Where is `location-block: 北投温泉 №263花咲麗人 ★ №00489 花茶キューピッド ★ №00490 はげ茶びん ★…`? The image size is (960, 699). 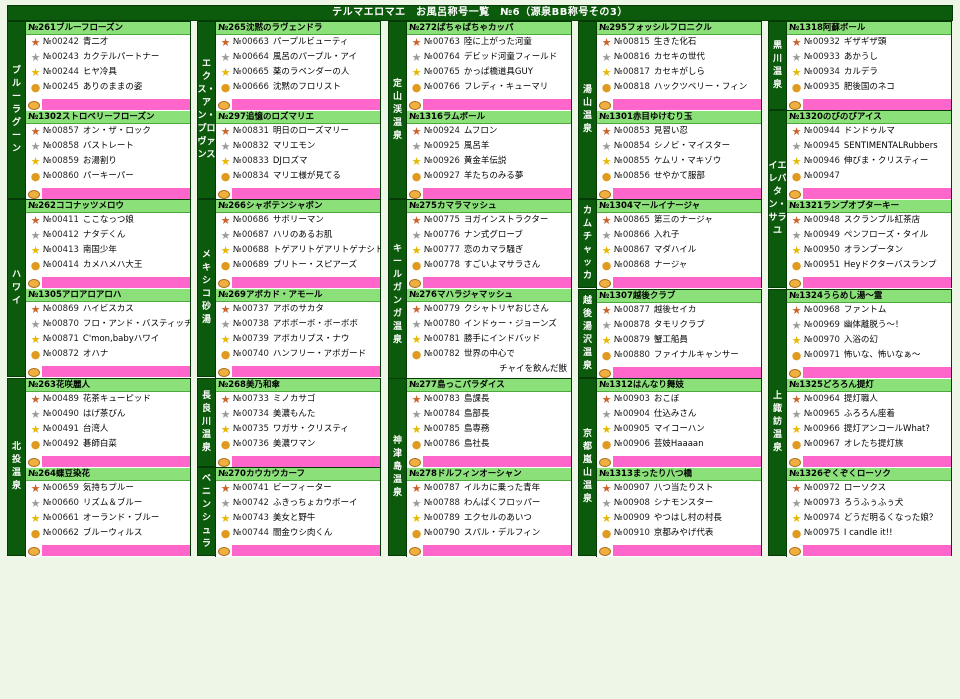 location-block: 北投温泉 №263花咲麗人 ★ №00489 花茶キューピッド ★ №00490 はげ茶びん ★… is located at coordinates (99, 467).